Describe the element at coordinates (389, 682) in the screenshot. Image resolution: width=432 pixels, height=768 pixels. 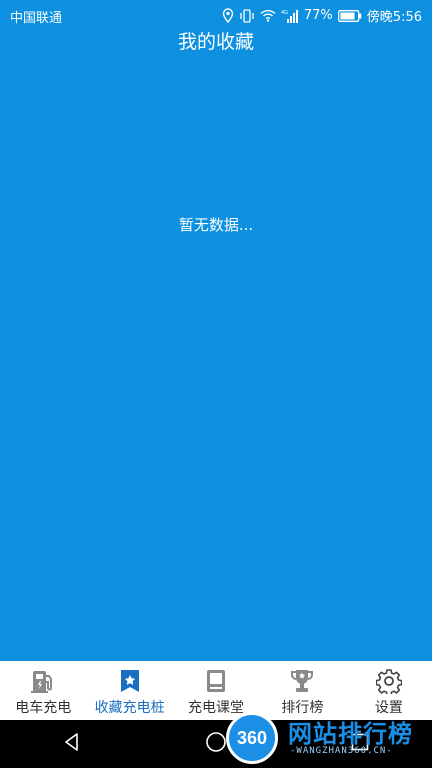
I see `gear-icon` at that location.